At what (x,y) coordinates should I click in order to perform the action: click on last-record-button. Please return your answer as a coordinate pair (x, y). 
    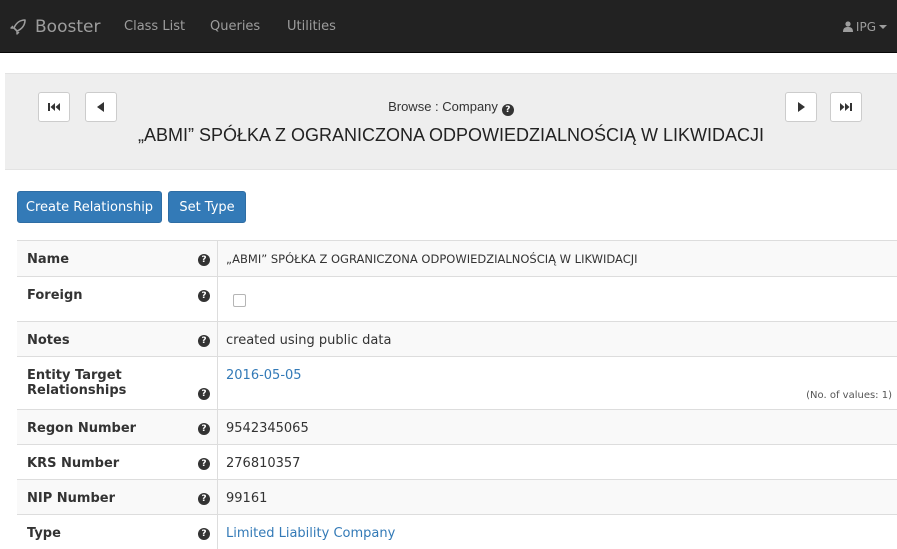
    Looking at the image, I should click on (846, 107).